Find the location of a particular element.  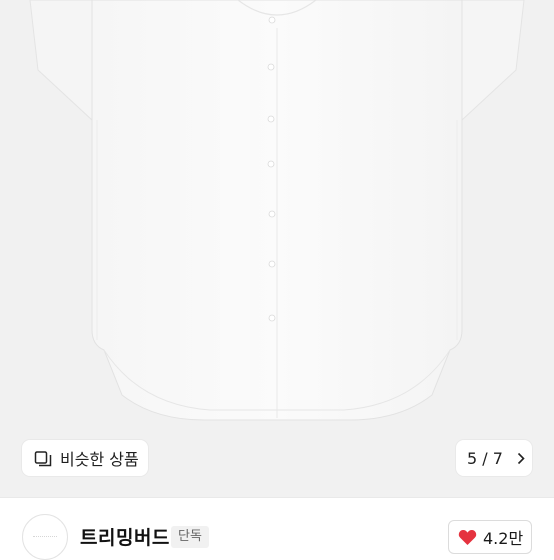

avatar is located at coordinates (45, 537).